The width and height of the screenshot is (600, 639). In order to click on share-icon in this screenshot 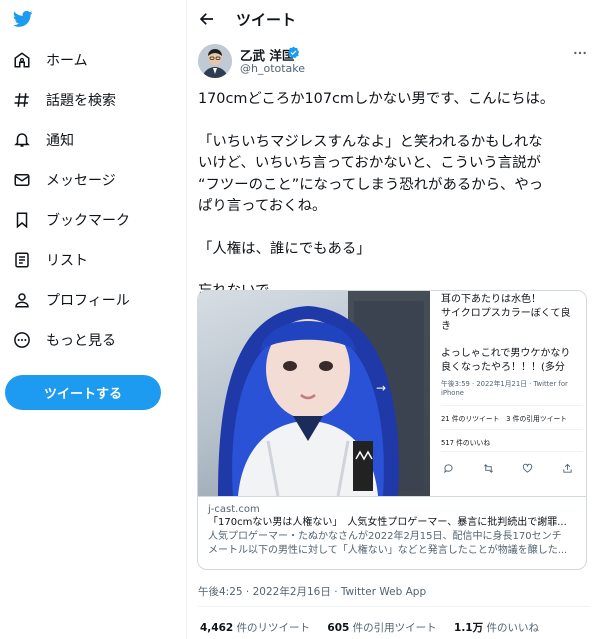, I will do `click(567, 466)`.